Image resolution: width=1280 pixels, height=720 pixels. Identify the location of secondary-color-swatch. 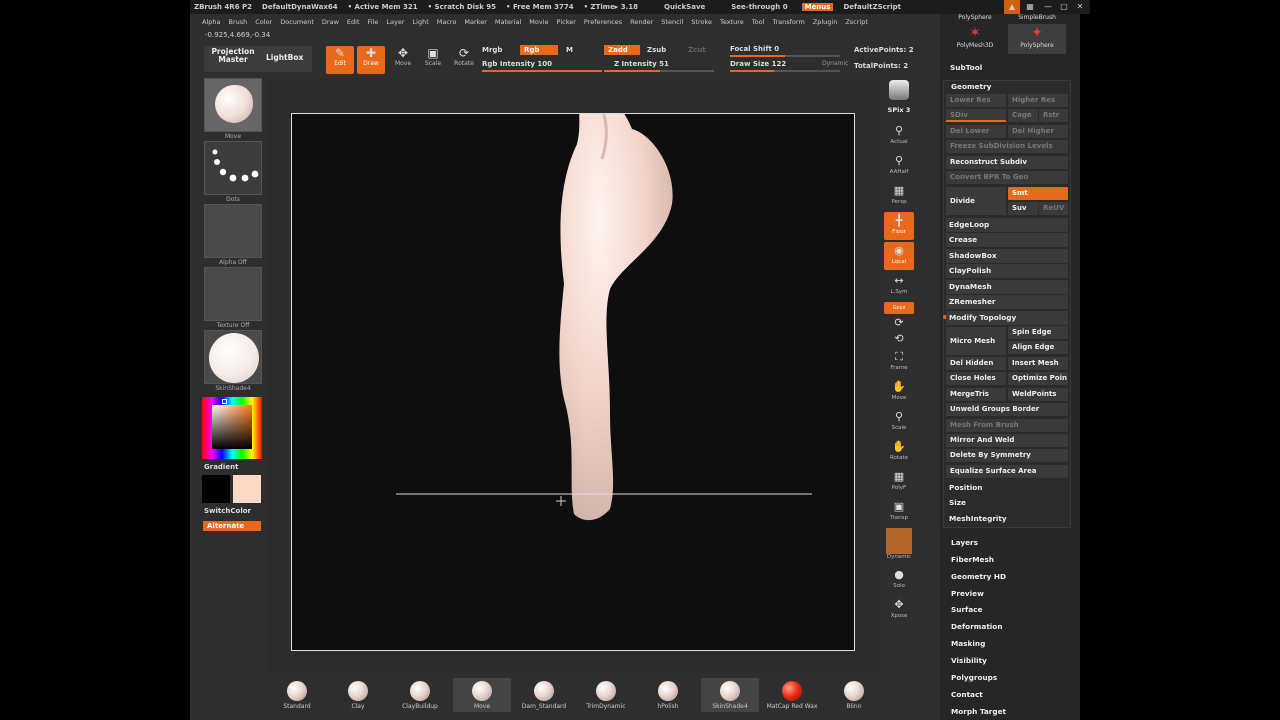
(216, 489).